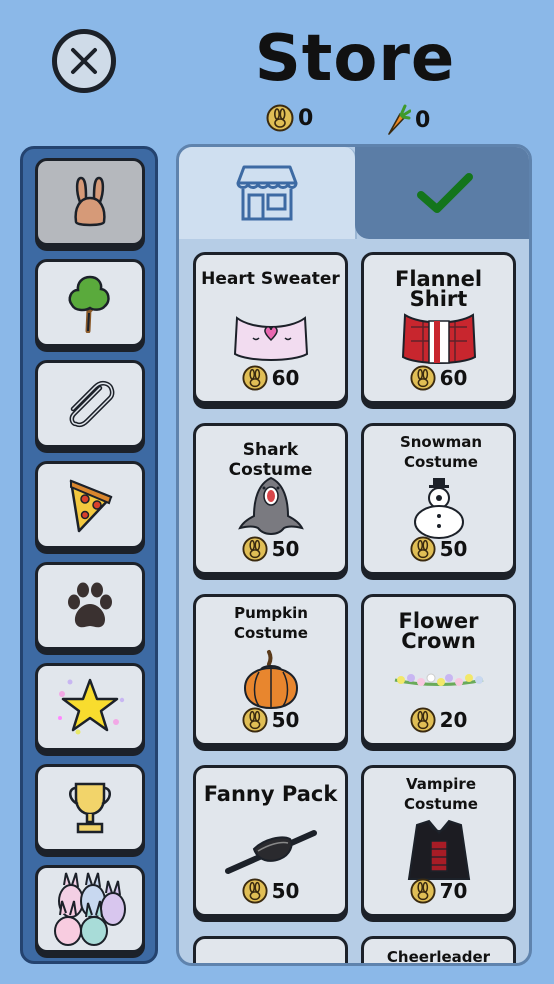 This screenshot has width=554, height=984. I want to click on pizza-icon, so click(91, 506).